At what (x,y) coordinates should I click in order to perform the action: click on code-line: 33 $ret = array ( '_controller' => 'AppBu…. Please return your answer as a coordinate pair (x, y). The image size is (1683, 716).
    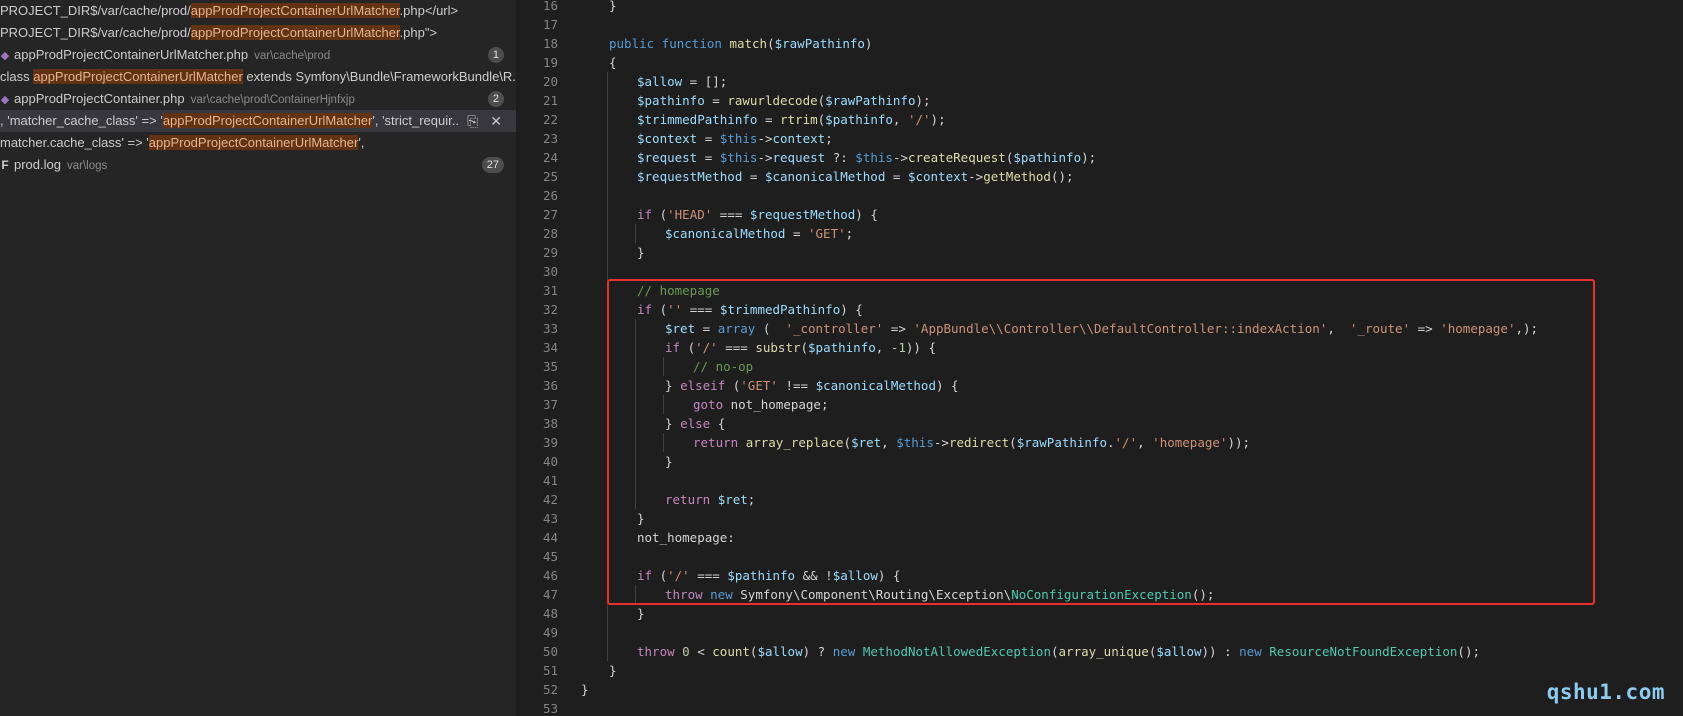
    Looking at the image, I should click on (1027, 328).